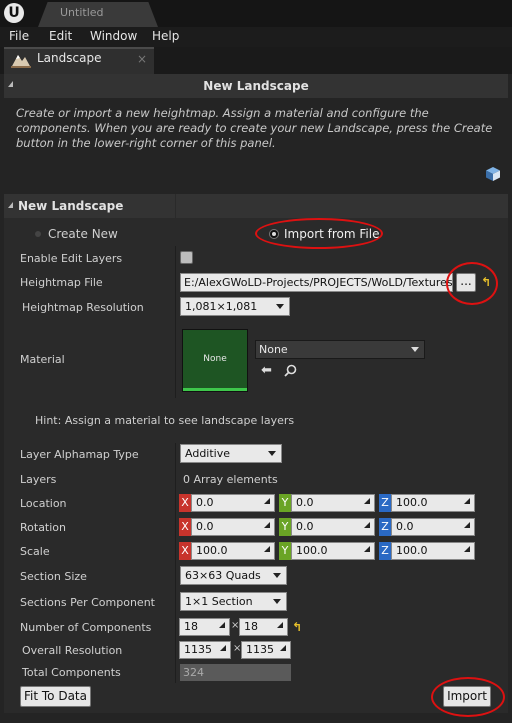 The width and height of the screenshot is (512, 723). Describe the element at coordinates (290, 370) in the screenshot. I see `search-icon` at that location.